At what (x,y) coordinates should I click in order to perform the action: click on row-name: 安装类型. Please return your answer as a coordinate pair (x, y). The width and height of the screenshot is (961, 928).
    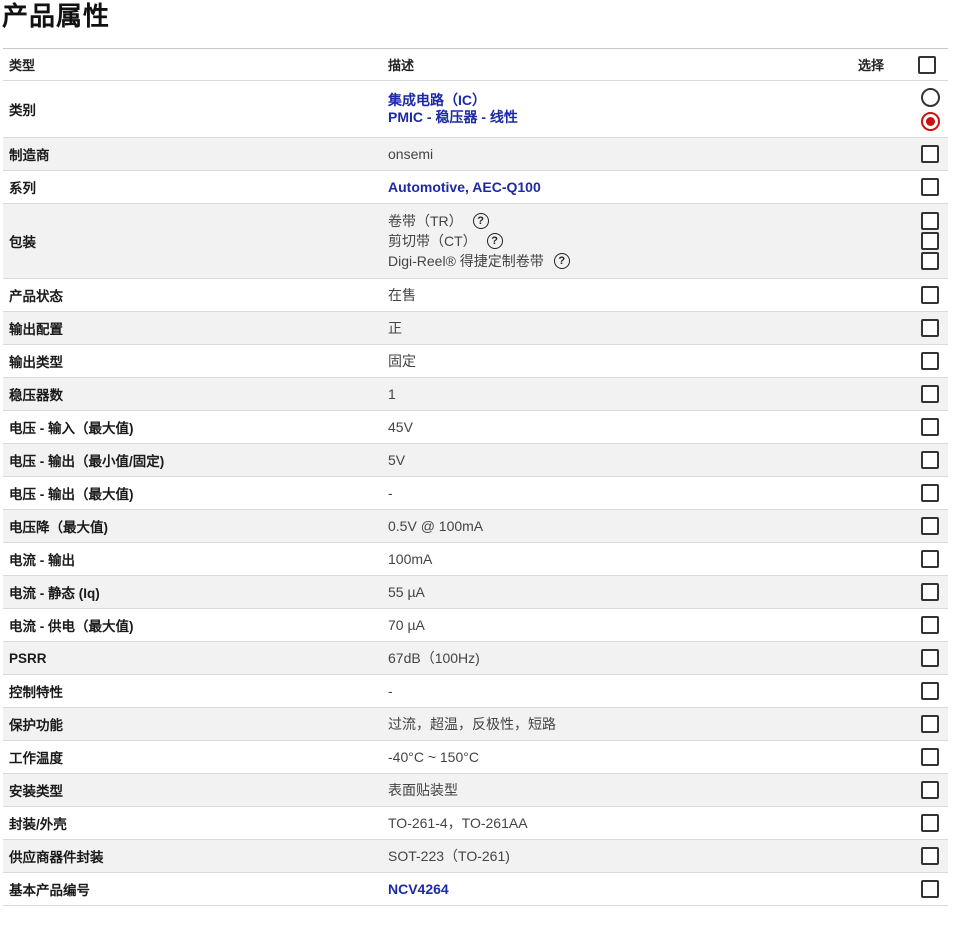
    Looking at the image, I should click on (192, 790).